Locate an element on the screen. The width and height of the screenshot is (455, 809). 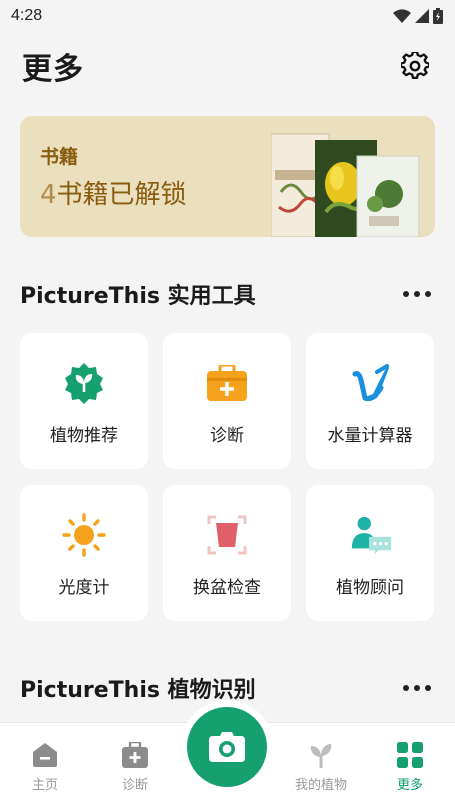
books-unlocked-label: 书籍已解锁 is located at coordinates (121, 195).